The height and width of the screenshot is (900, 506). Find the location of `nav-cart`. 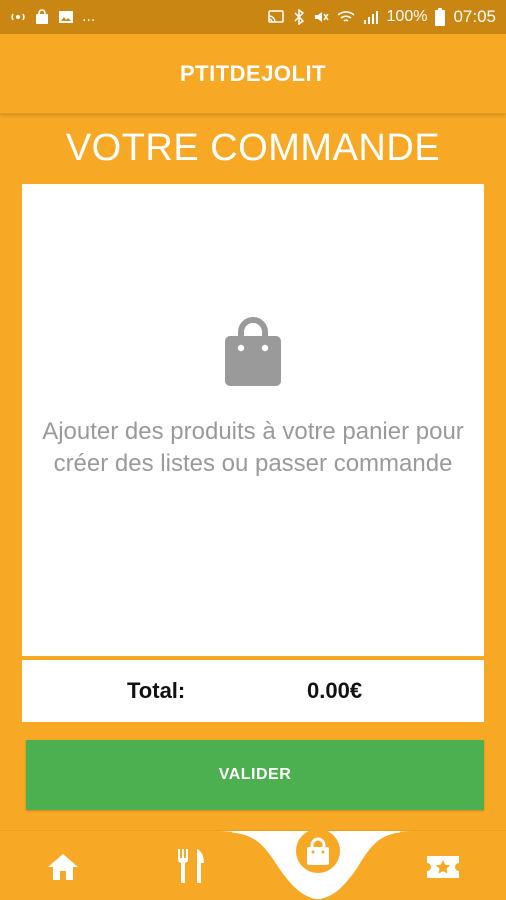

nav-cart is located at coordinates (318, 855).